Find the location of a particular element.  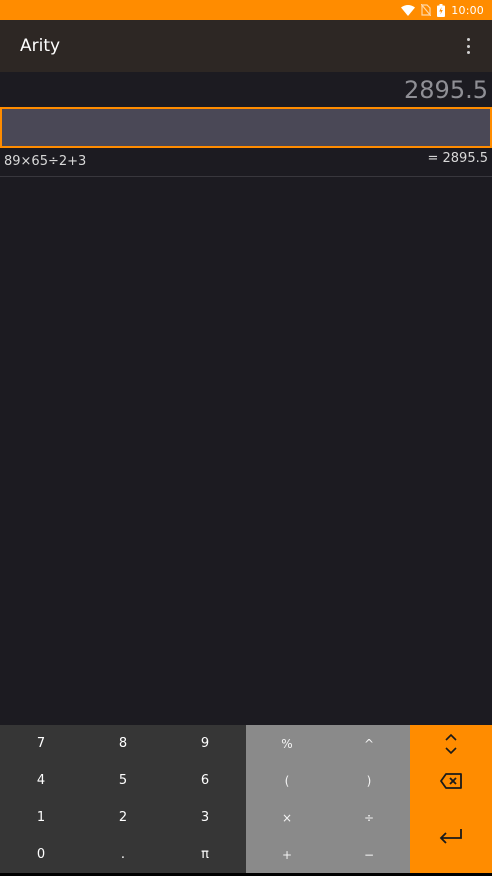

operator-pad: % ^ ( ) × ÷ + − is located at coordinates (328, 799).